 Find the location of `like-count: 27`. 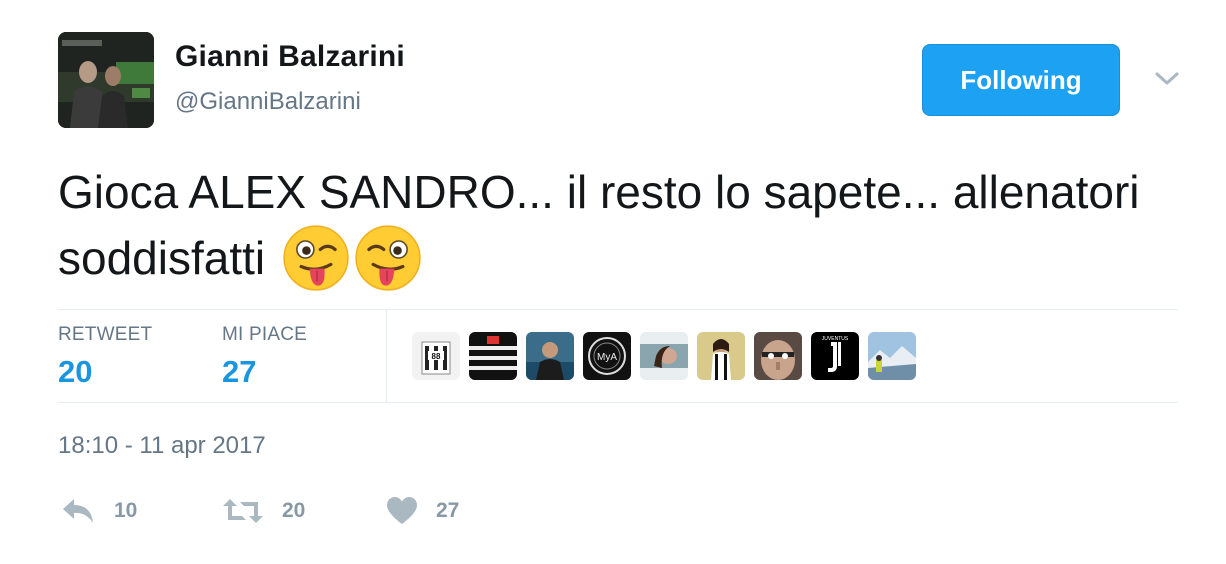

like-count: 27 is located at coordinates (448, 510).